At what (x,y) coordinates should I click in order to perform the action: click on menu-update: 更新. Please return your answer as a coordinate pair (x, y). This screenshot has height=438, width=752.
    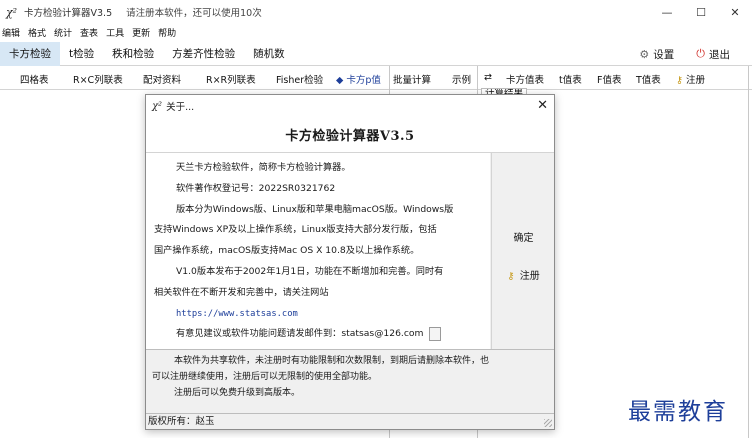
    Looking at the image, I should click on (141, 32).